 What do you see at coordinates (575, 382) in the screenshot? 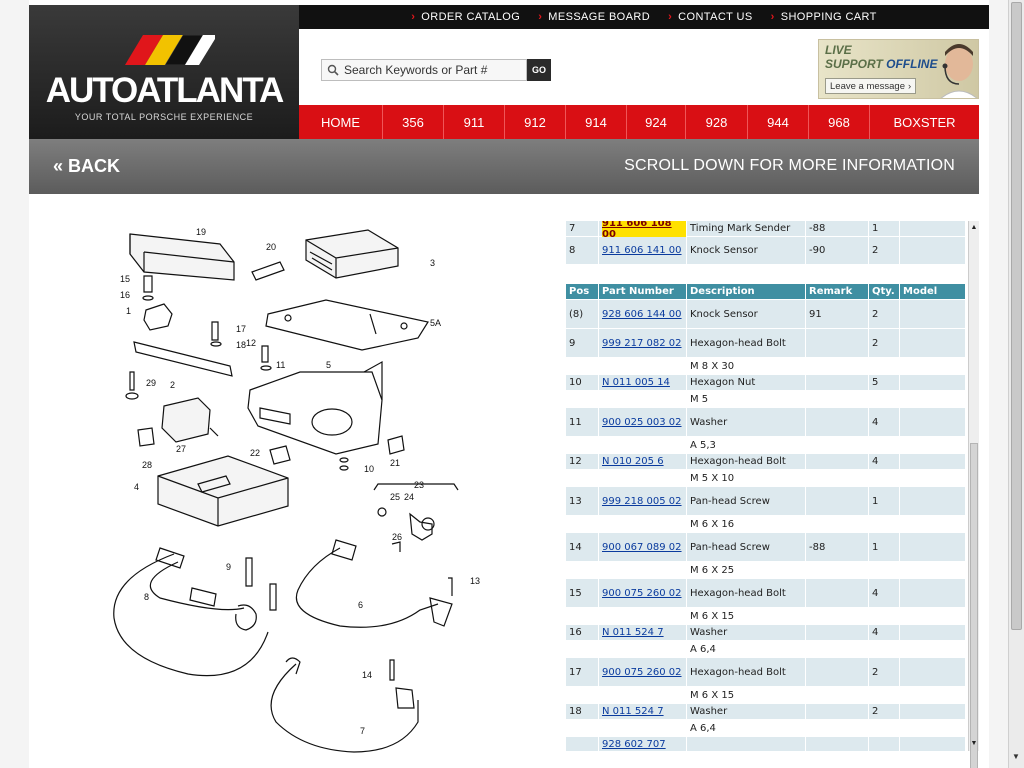
I see `pos-cell-text: 10` at bounding box center [575, 382].